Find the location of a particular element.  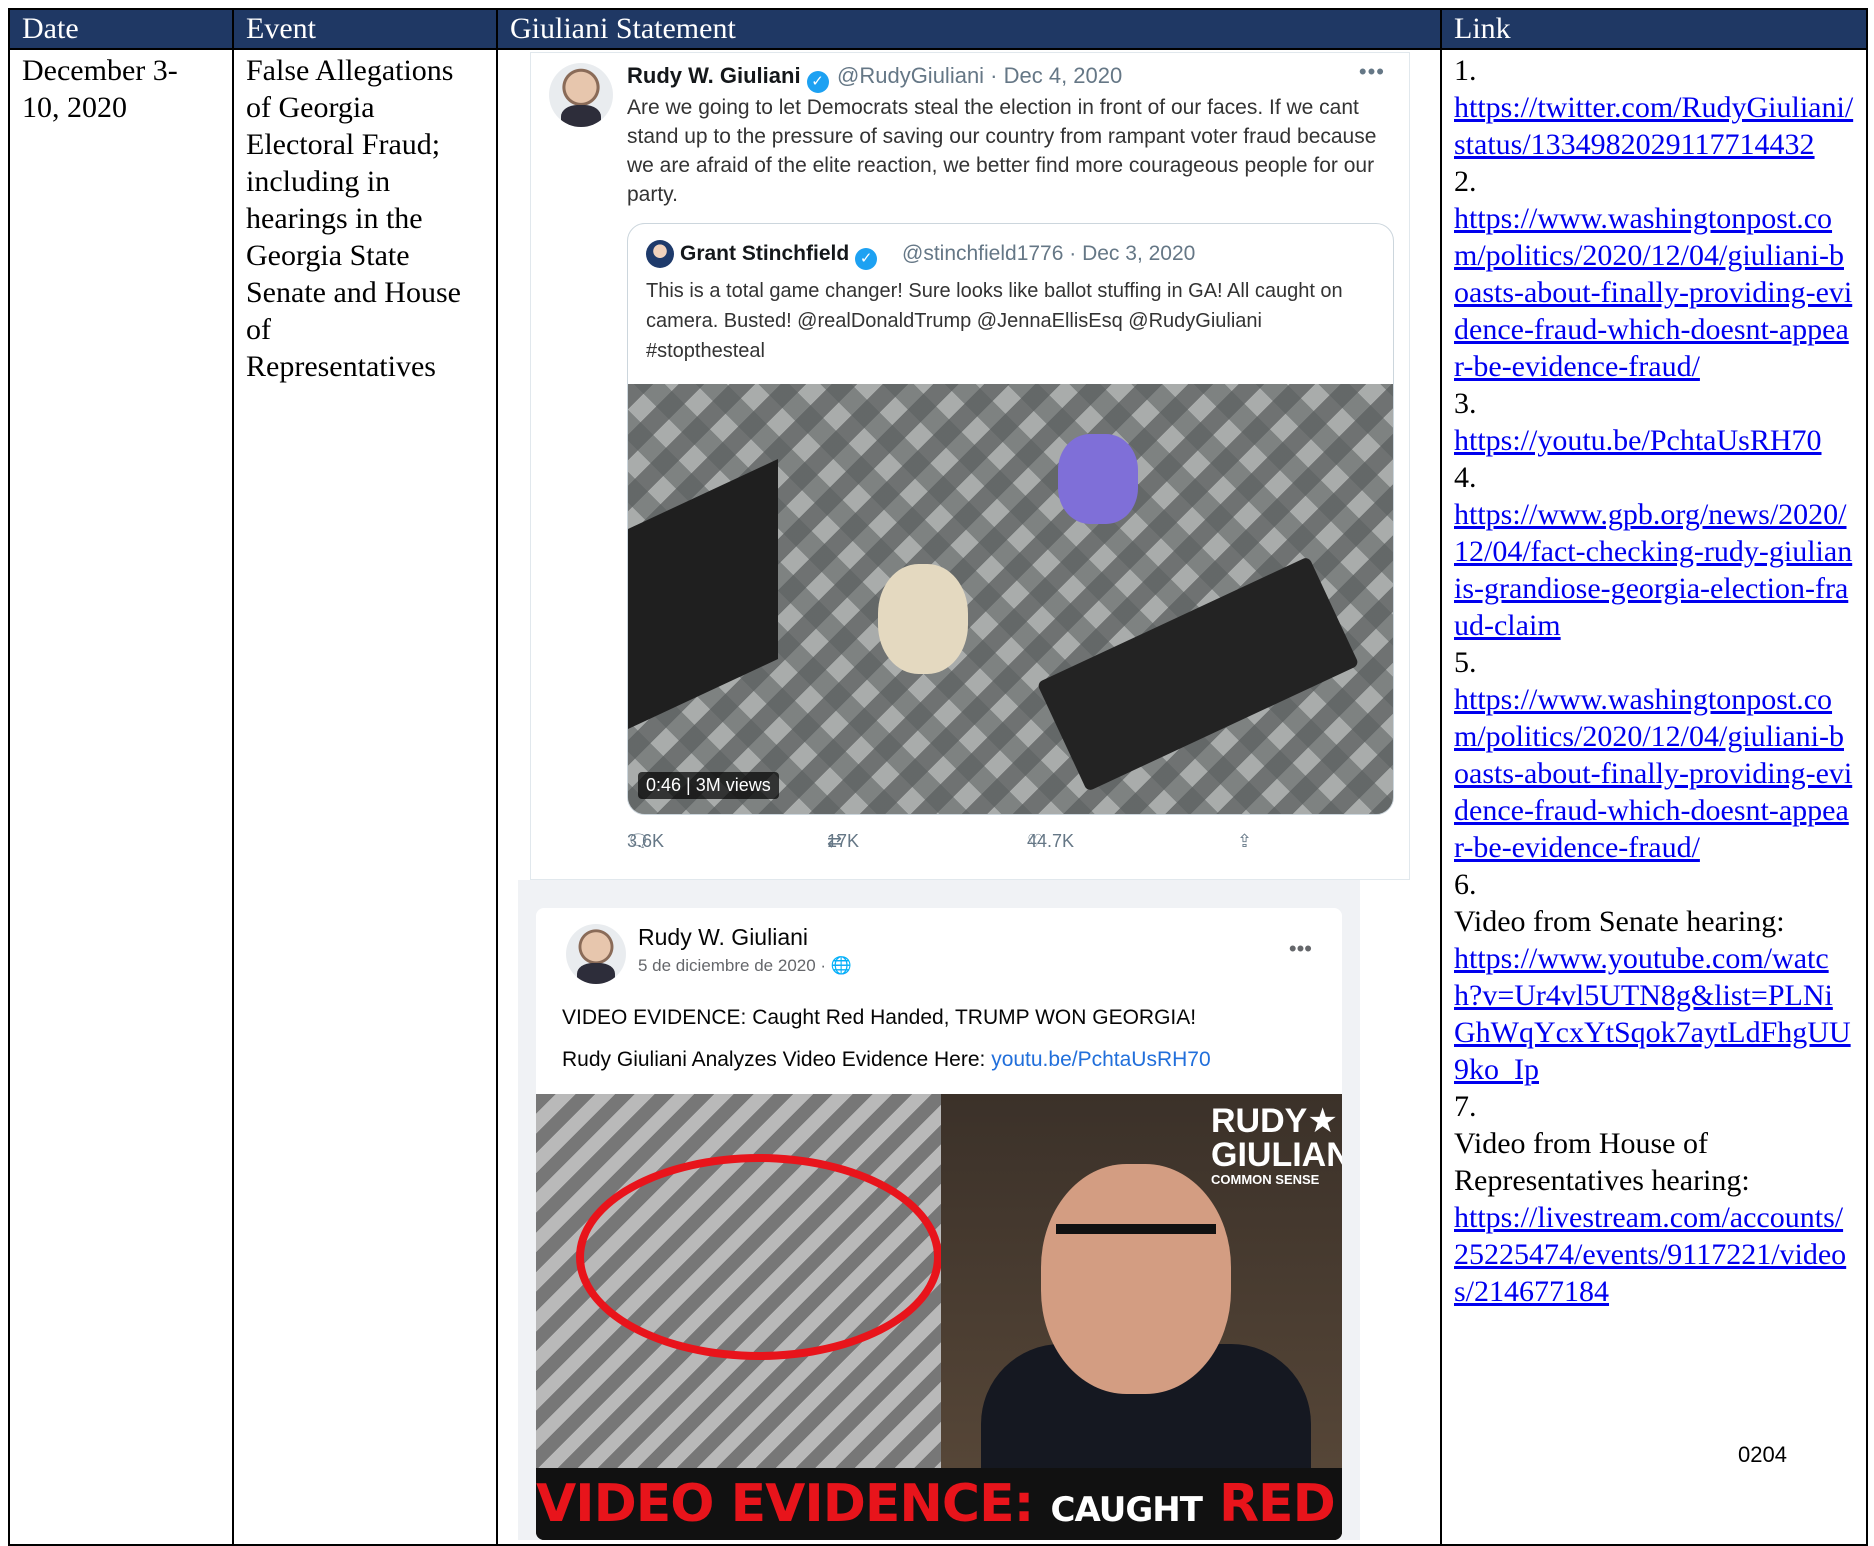

post-author: Rudy W. Giuliani is located at coordinates (723, 937).